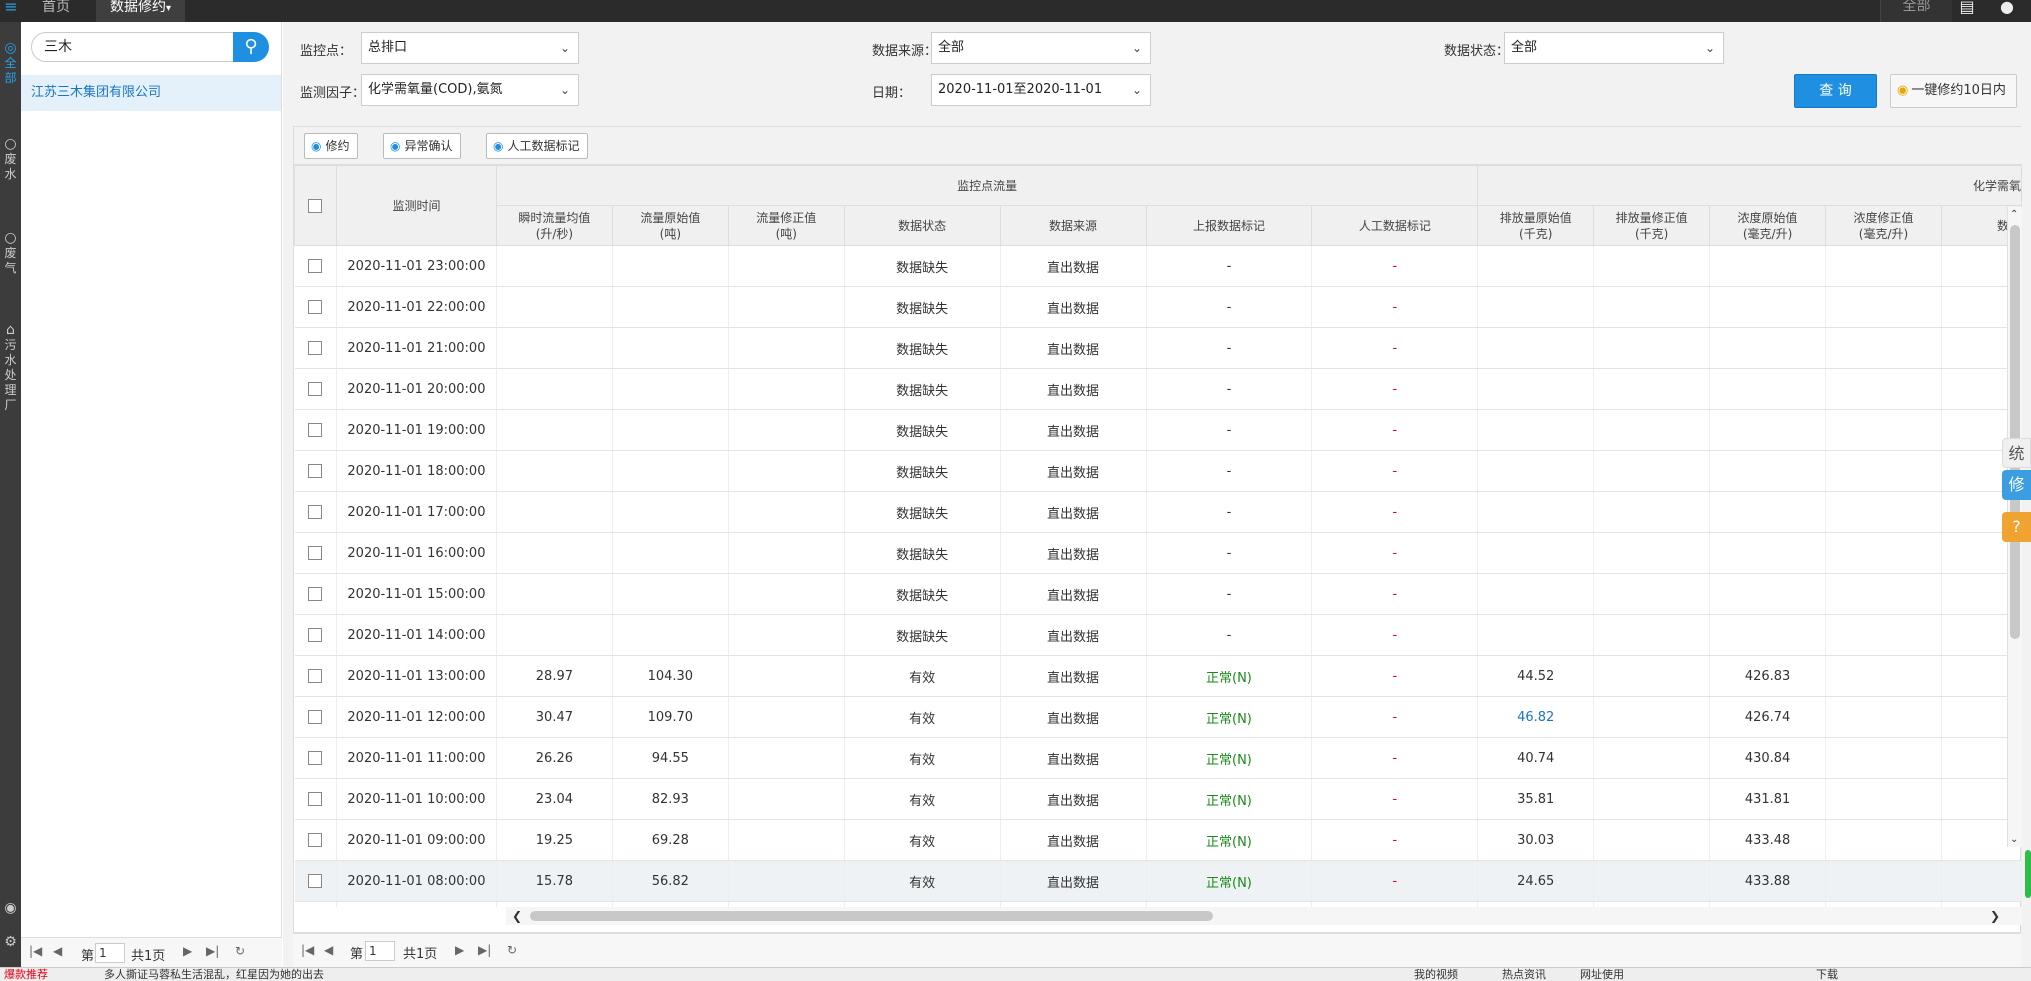 This screenshot has width=2031, height=981. Describe the element at coordinates (10, 159) in the screenshot. I see `category-wastewater: ○ 废水` at that location.